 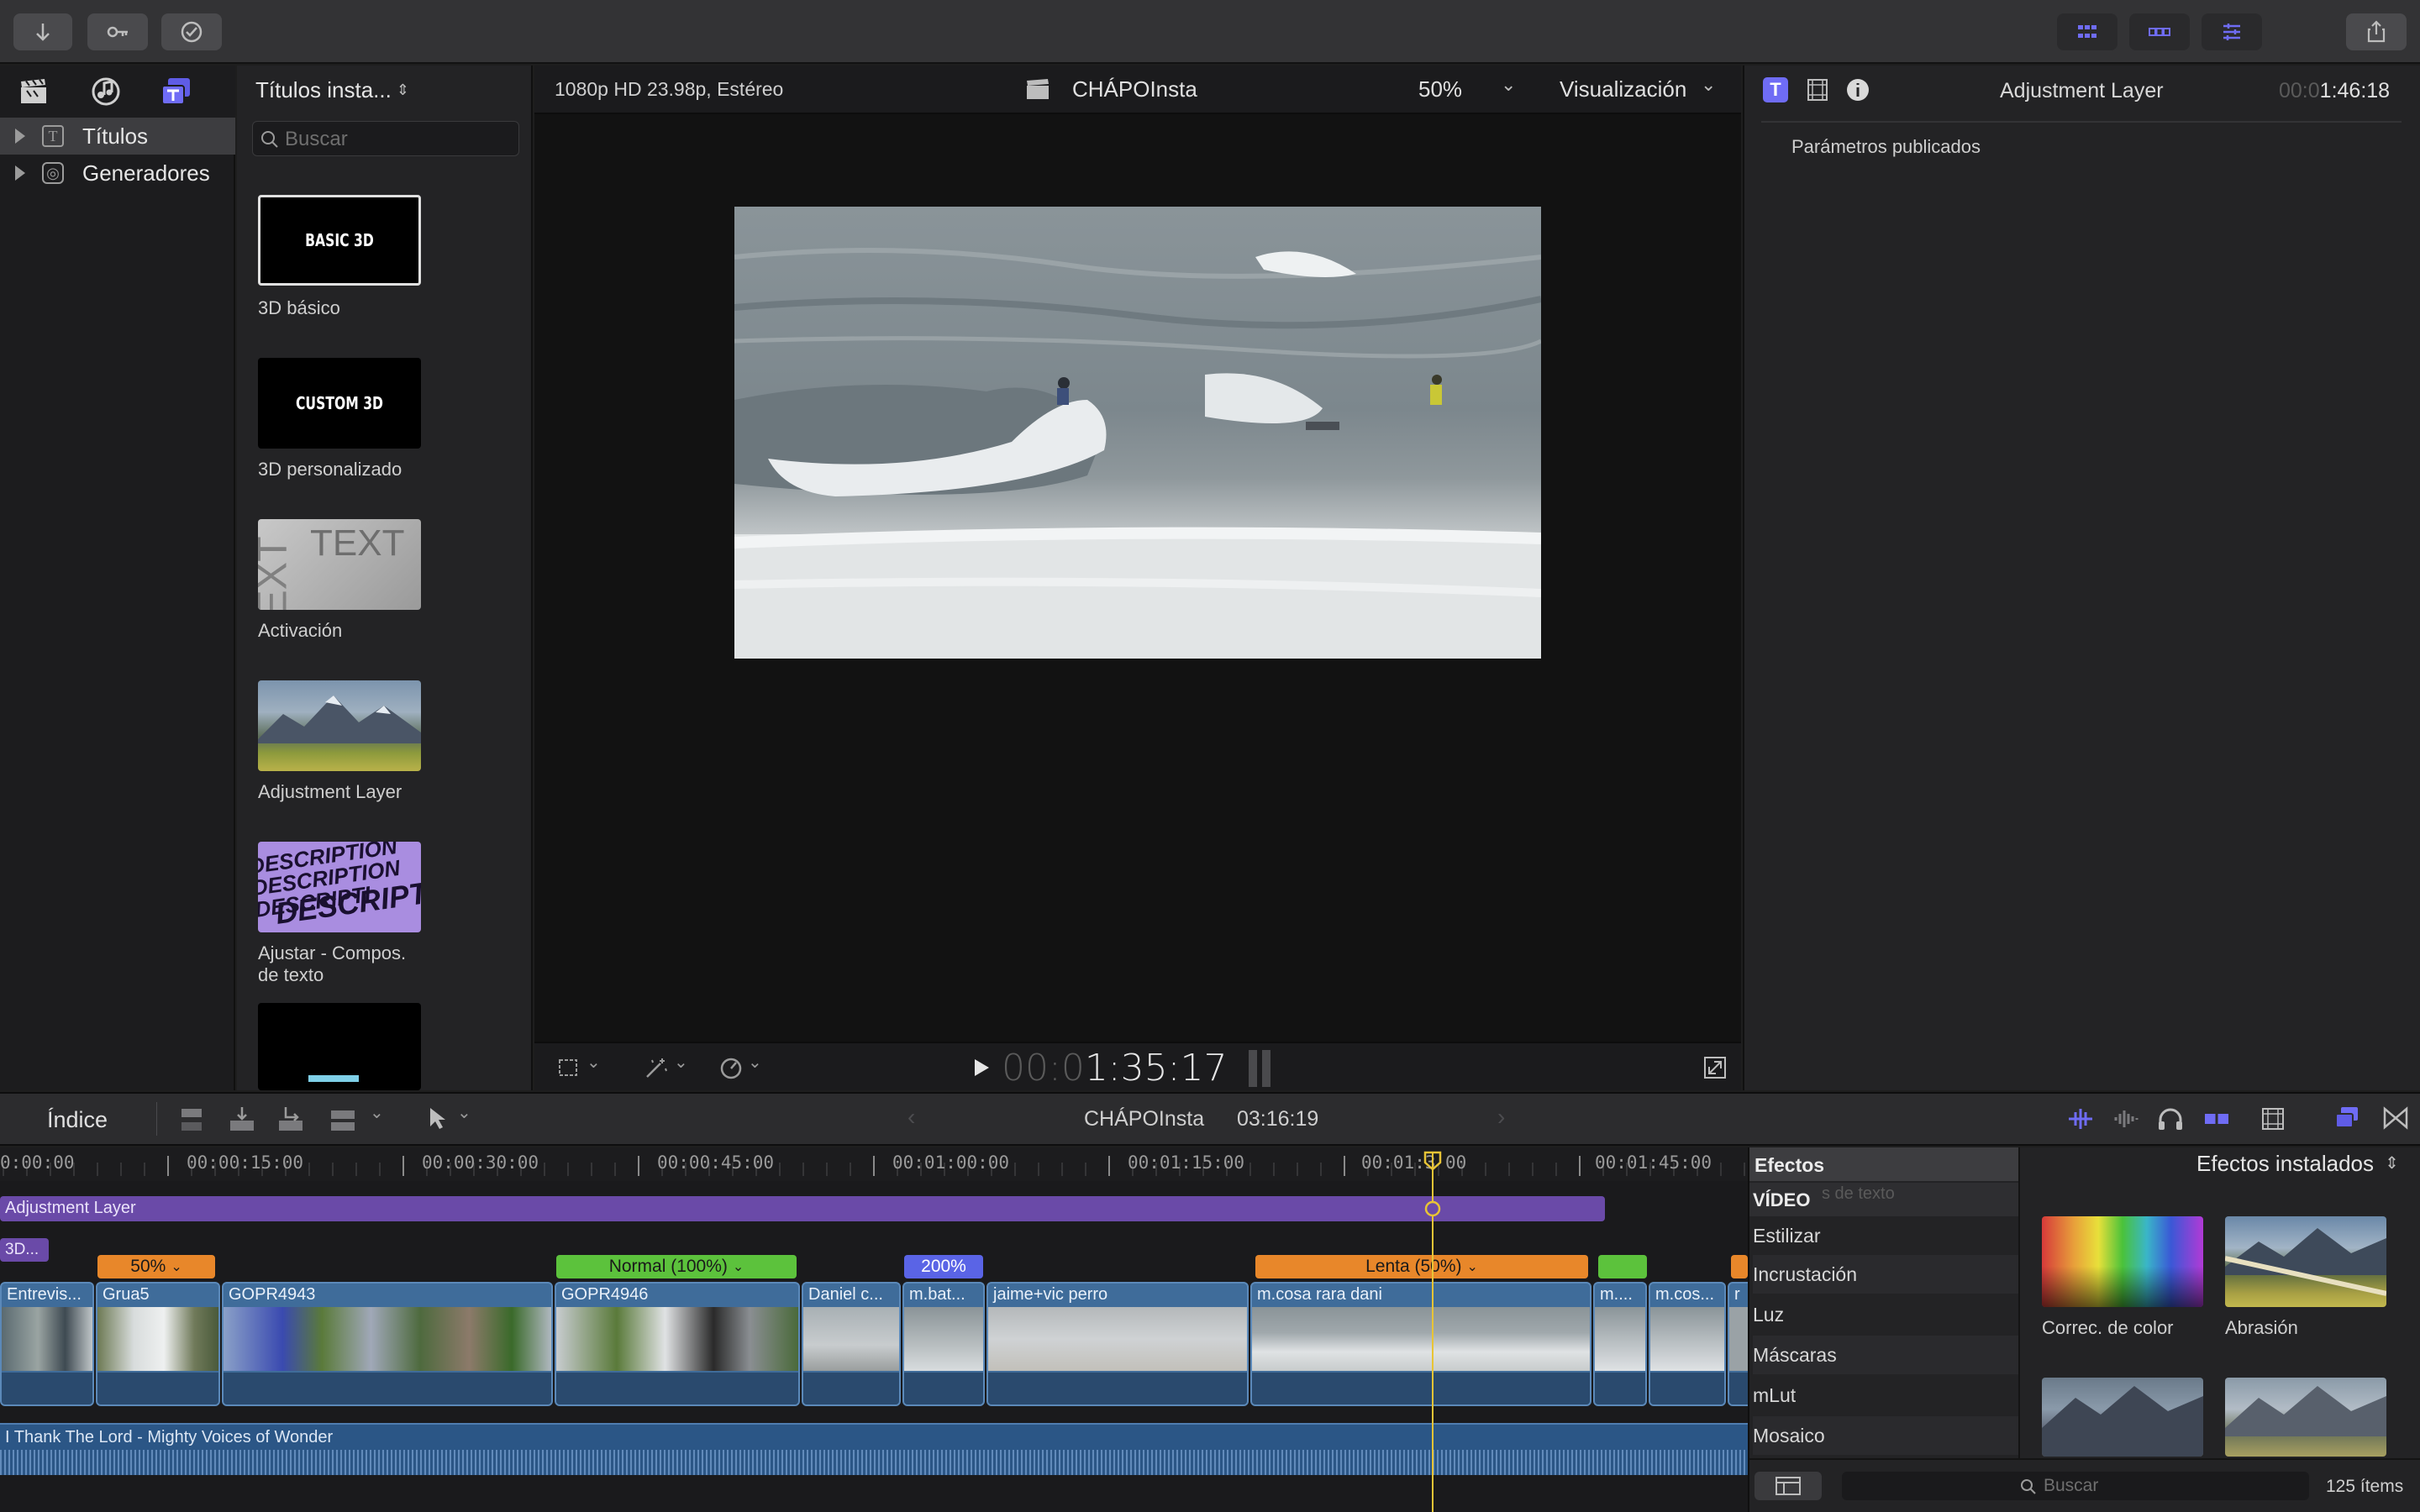 What do you see at coordinates (2126, 1118) in the screenshot?
I see `audio-waveform-icon` at bounding box center [2126, 1118].